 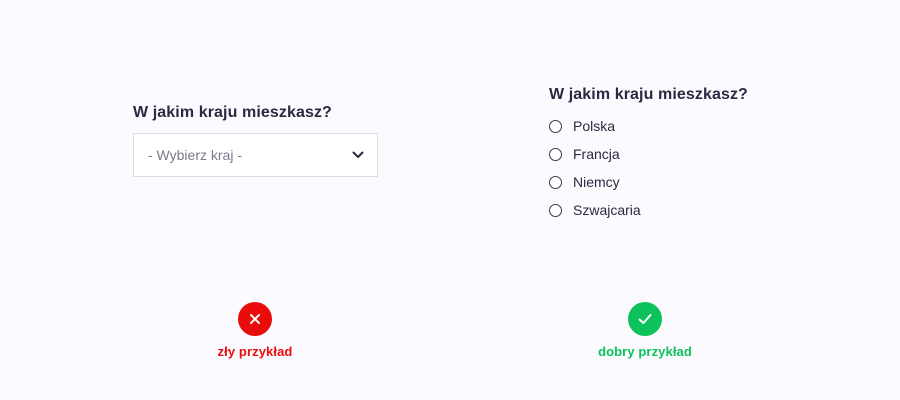 What do you see at coordinates (596, 154) in the screenshot?
I see `radio-label: Francja` at bounding box center [596, 154].